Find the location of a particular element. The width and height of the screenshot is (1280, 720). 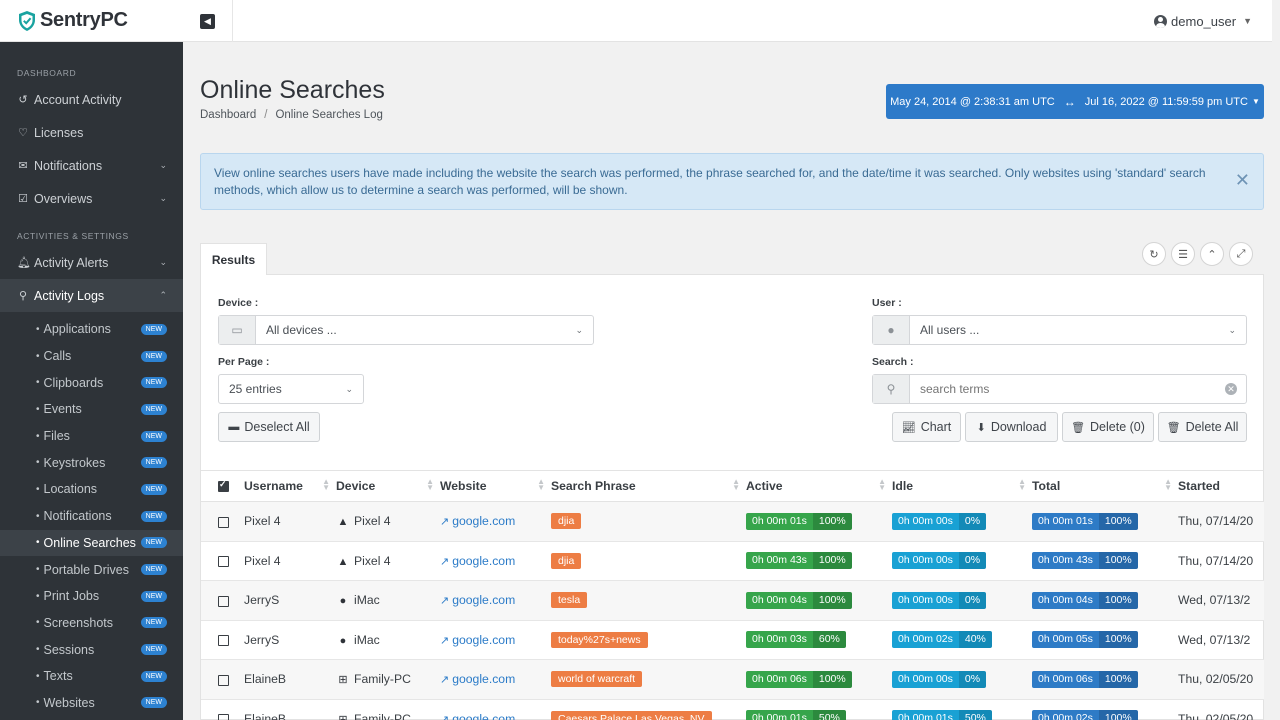

breadcrumb-dashboard-link: Dashboard is located at coordinates (228, 115).